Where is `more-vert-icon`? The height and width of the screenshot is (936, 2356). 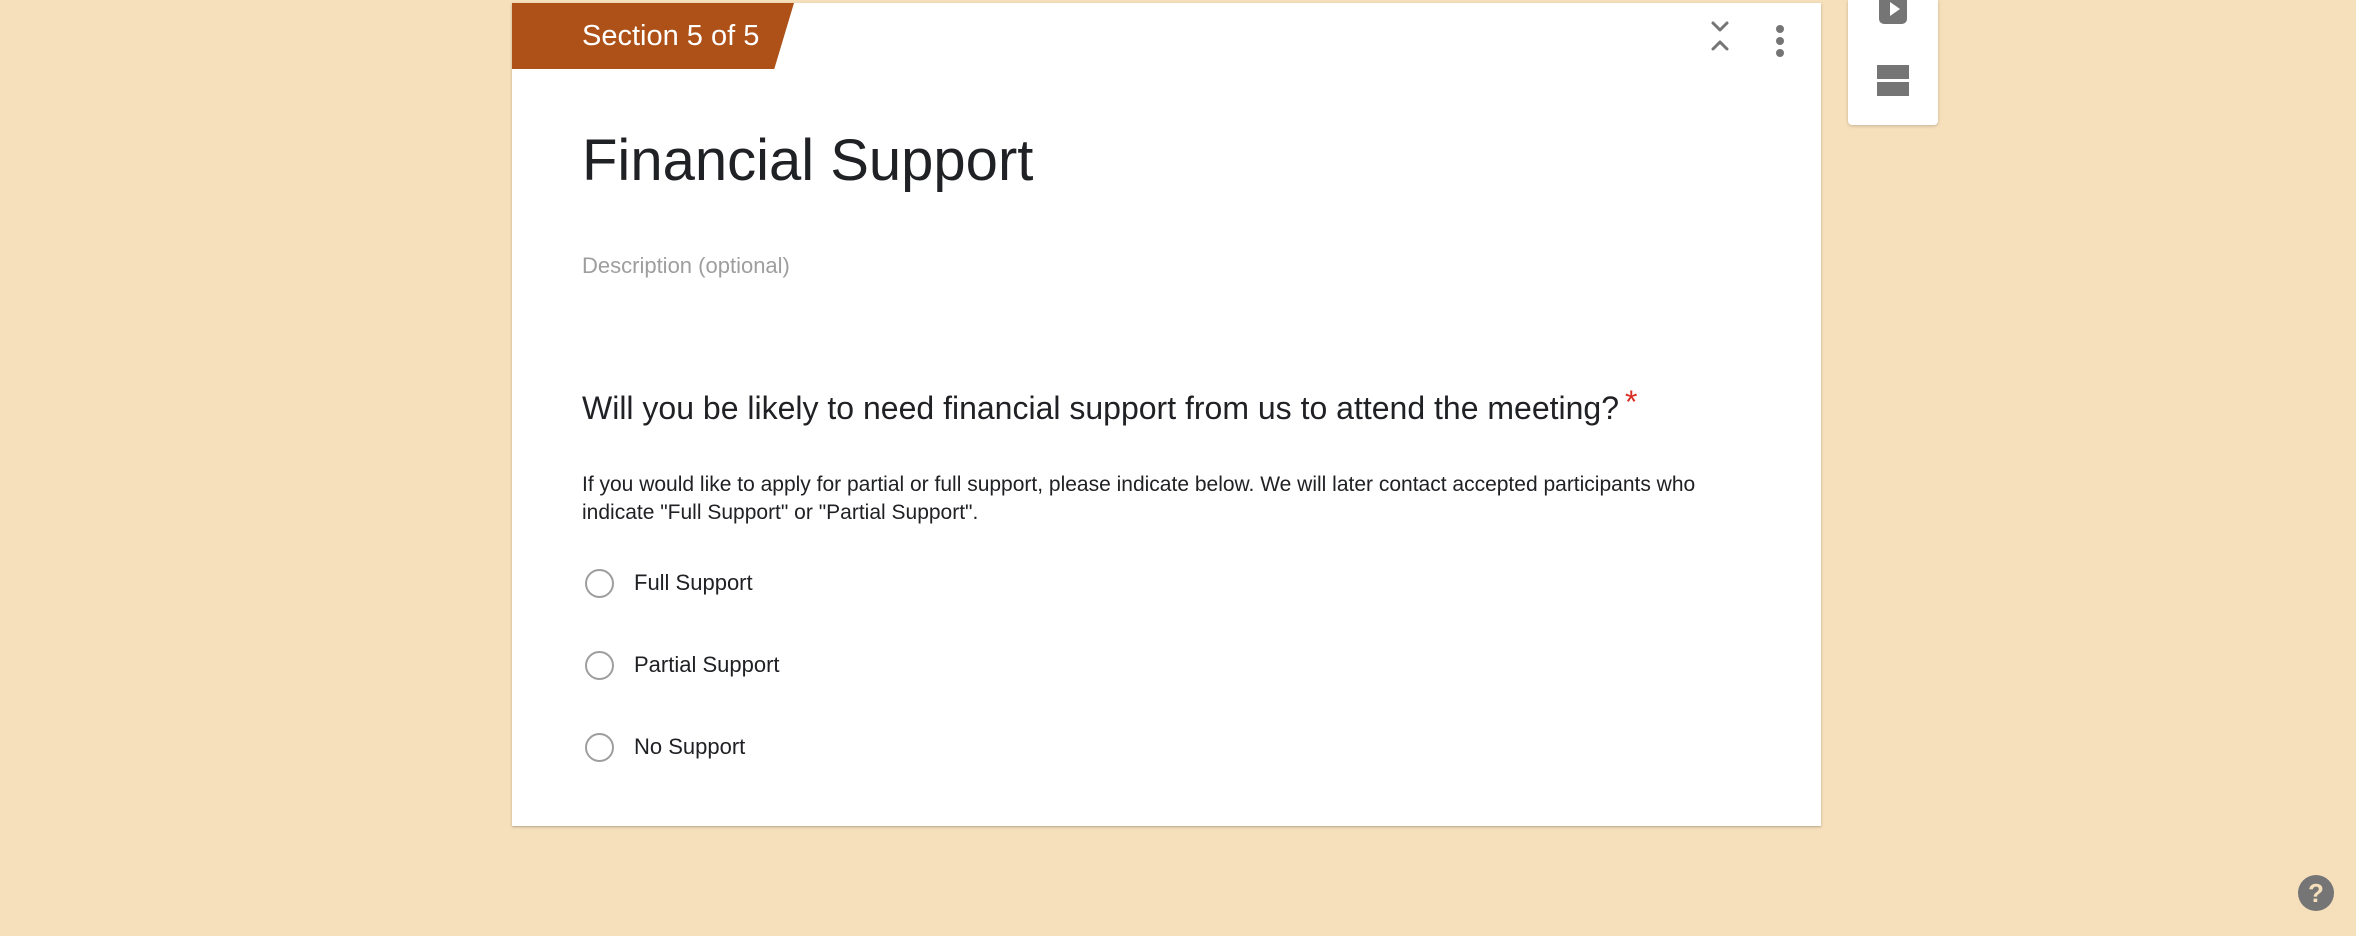
more-vert-icon is located at coordinates (1780, 41).